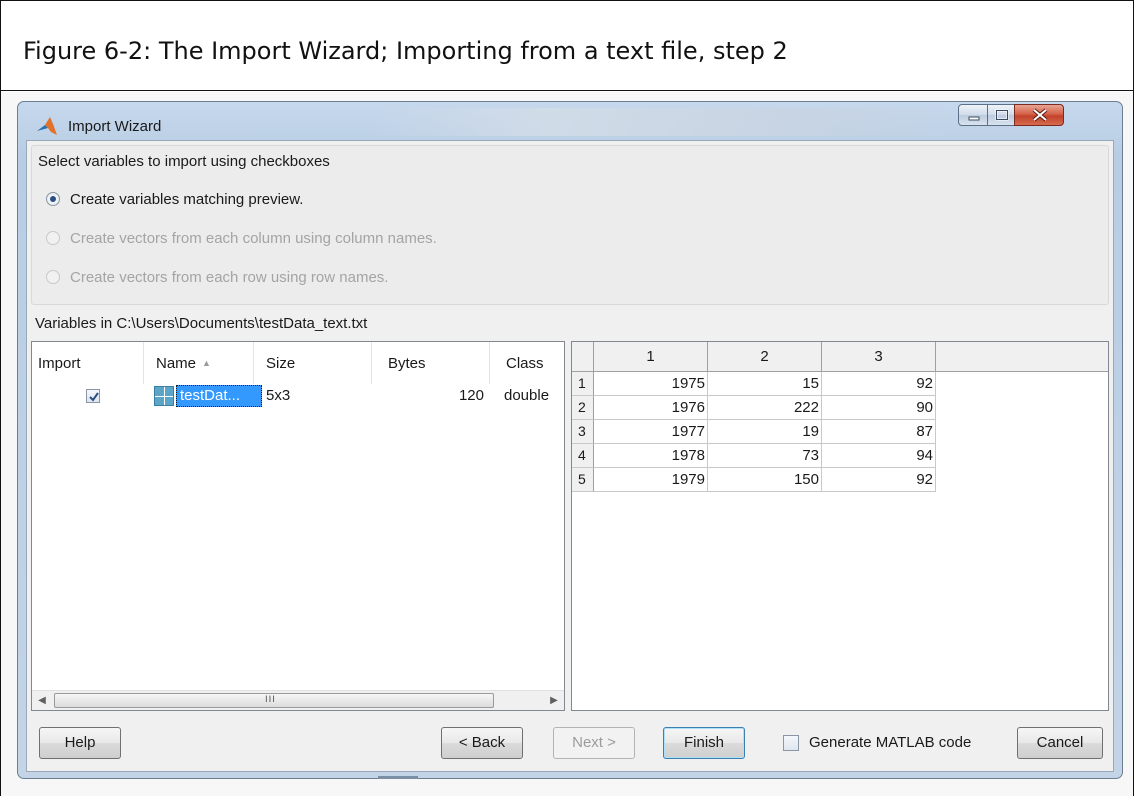  Describe the element at coordinates (765, 357) in the screenshot. I see `preview-column-header: 2` at that location.